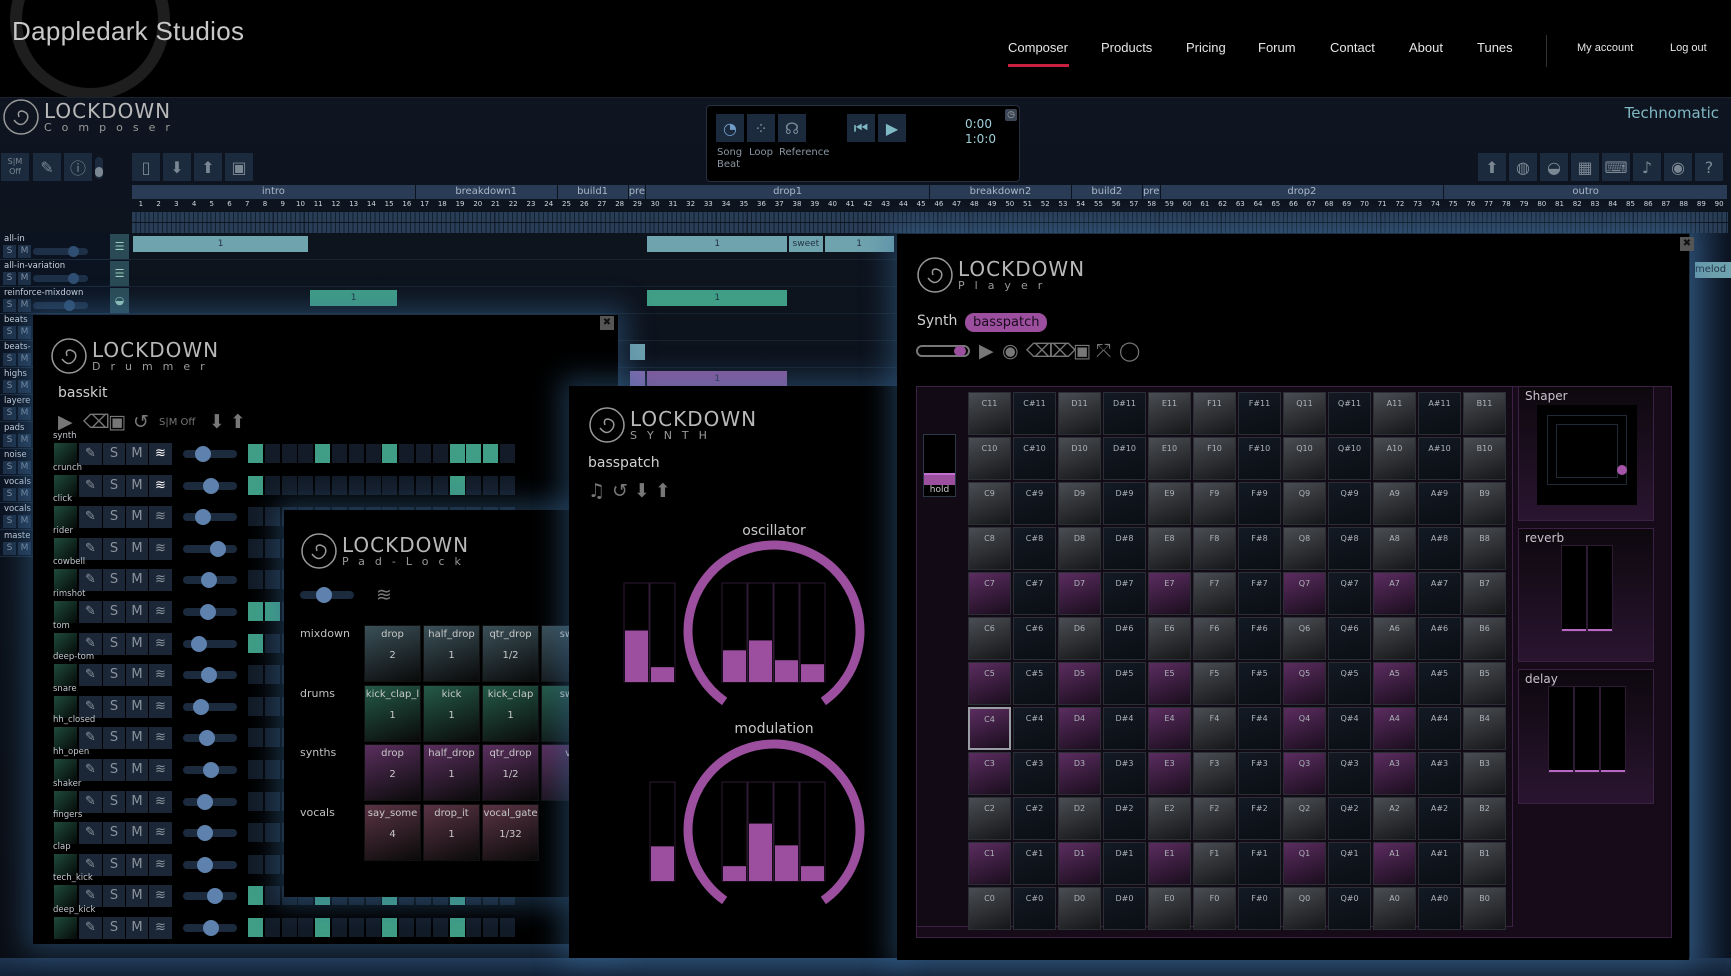  Describe the element at coordinates (1688, 48) in the screenshot. I see `nav-log-out: Log out` at that location.